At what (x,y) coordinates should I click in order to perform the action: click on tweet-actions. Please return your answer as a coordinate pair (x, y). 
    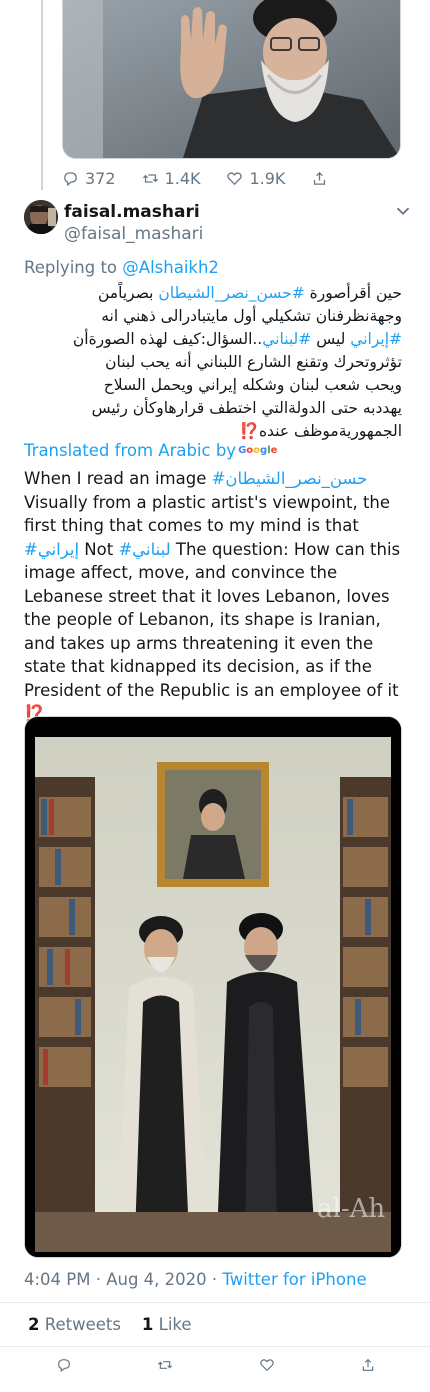
    Looking at the image, I should click on (216, 1365).